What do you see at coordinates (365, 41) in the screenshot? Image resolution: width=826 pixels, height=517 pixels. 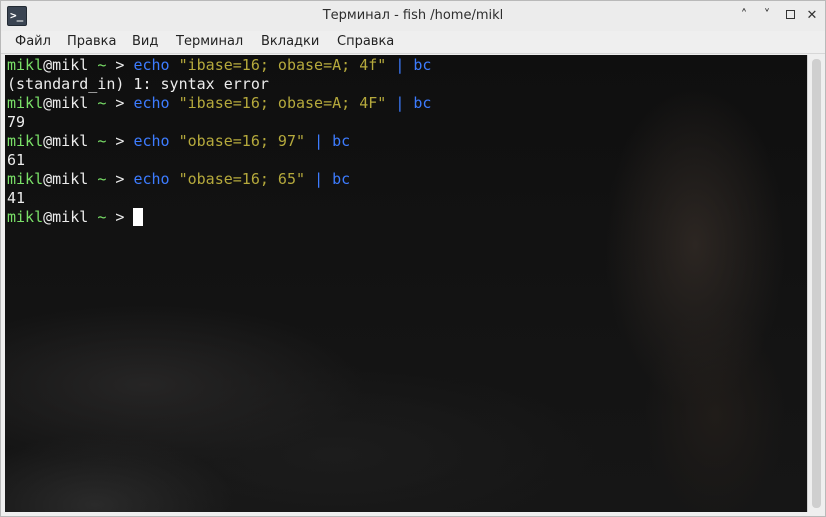 I see `menu-help: Справка` at bounding box center [365, 41].